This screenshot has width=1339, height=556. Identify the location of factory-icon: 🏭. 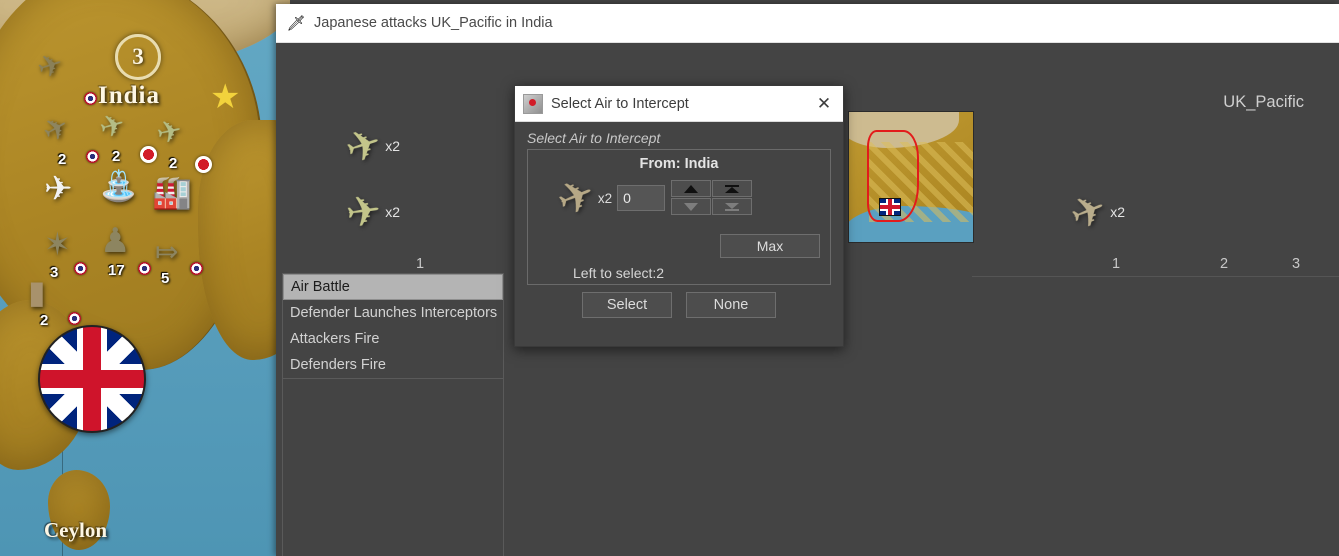
(172, 192).